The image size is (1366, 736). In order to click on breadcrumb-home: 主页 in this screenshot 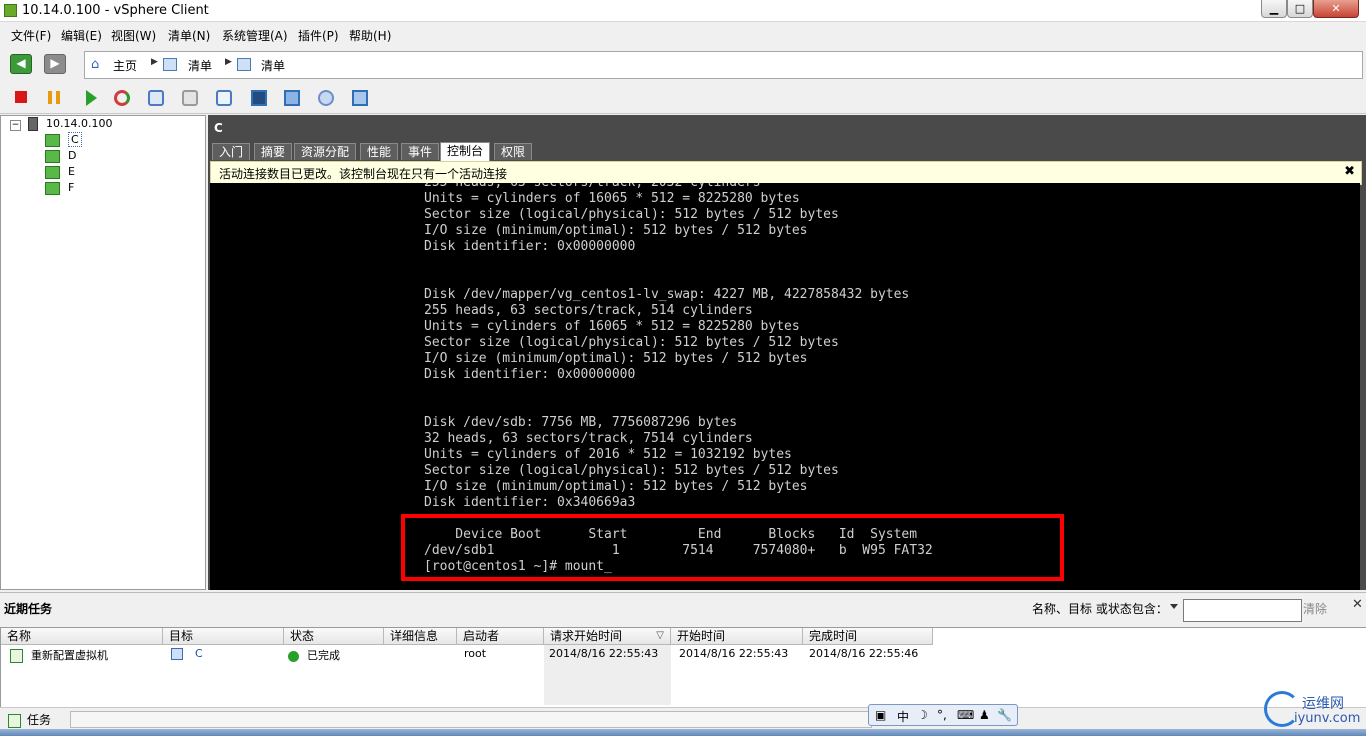, I will do `click(125, 65)`.